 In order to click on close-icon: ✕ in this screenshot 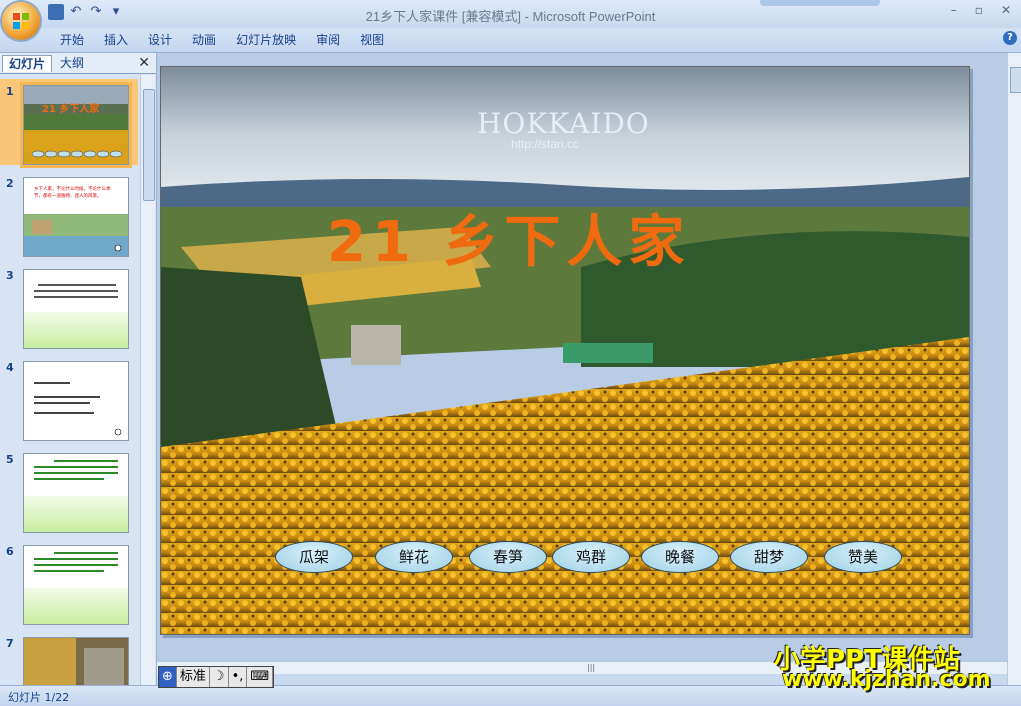, I will do `click(1006, 10)`.